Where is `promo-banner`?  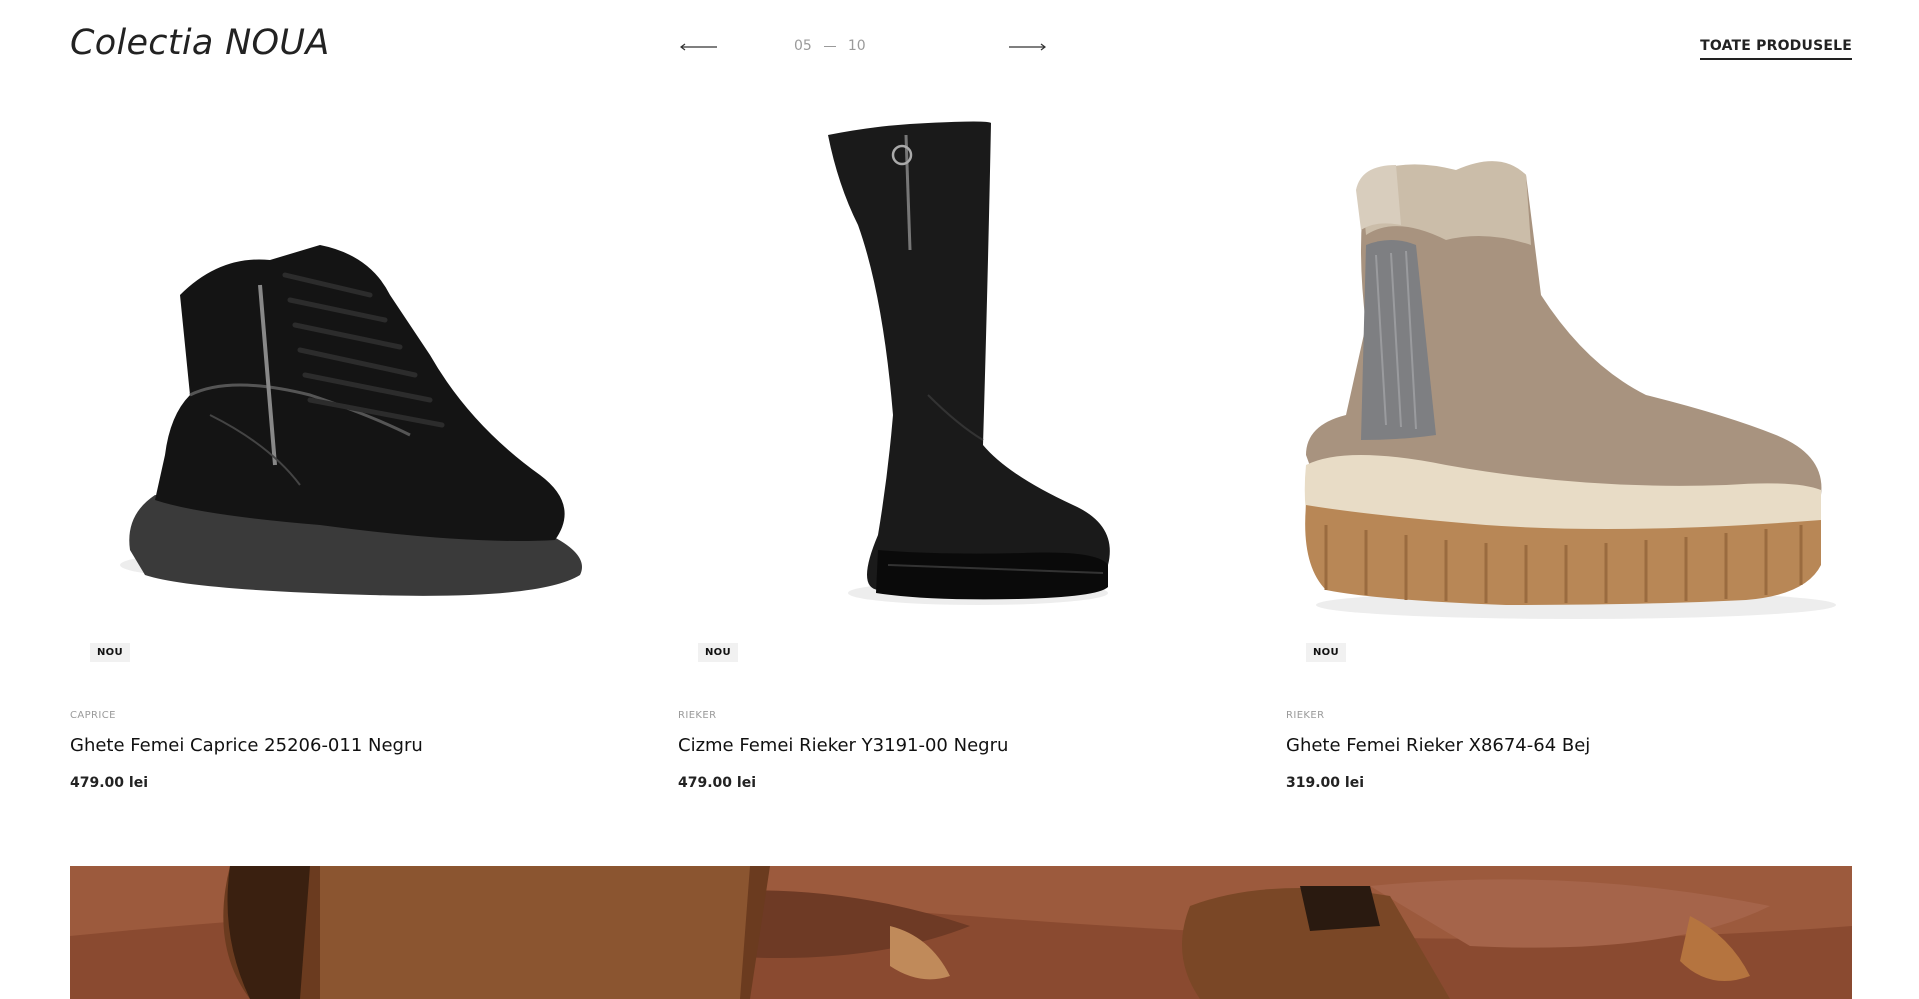
promo-banner is located at coordinates (961, 932).